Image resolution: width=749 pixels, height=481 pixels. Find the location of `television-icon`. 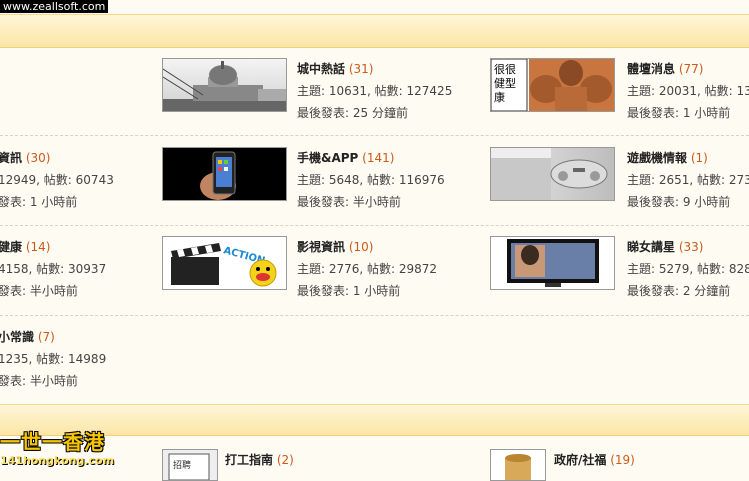

television-icon is located at coordinates (552, 263).